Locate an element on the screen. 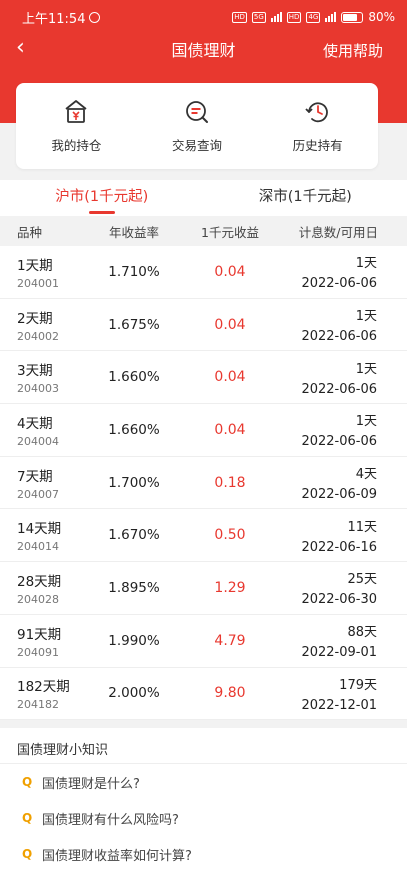 This screenshot has height=869, width=407. product-name: 4天期 is located at coordinates (35, 423).